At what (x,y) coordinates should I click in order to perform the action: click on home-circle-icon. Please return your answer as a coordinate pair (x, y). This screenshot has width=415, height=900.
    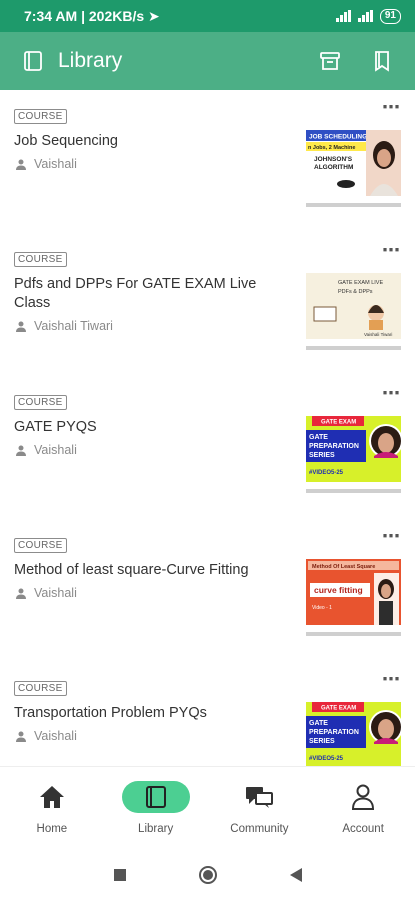
    Looking at the image, I should click on (208, 875).